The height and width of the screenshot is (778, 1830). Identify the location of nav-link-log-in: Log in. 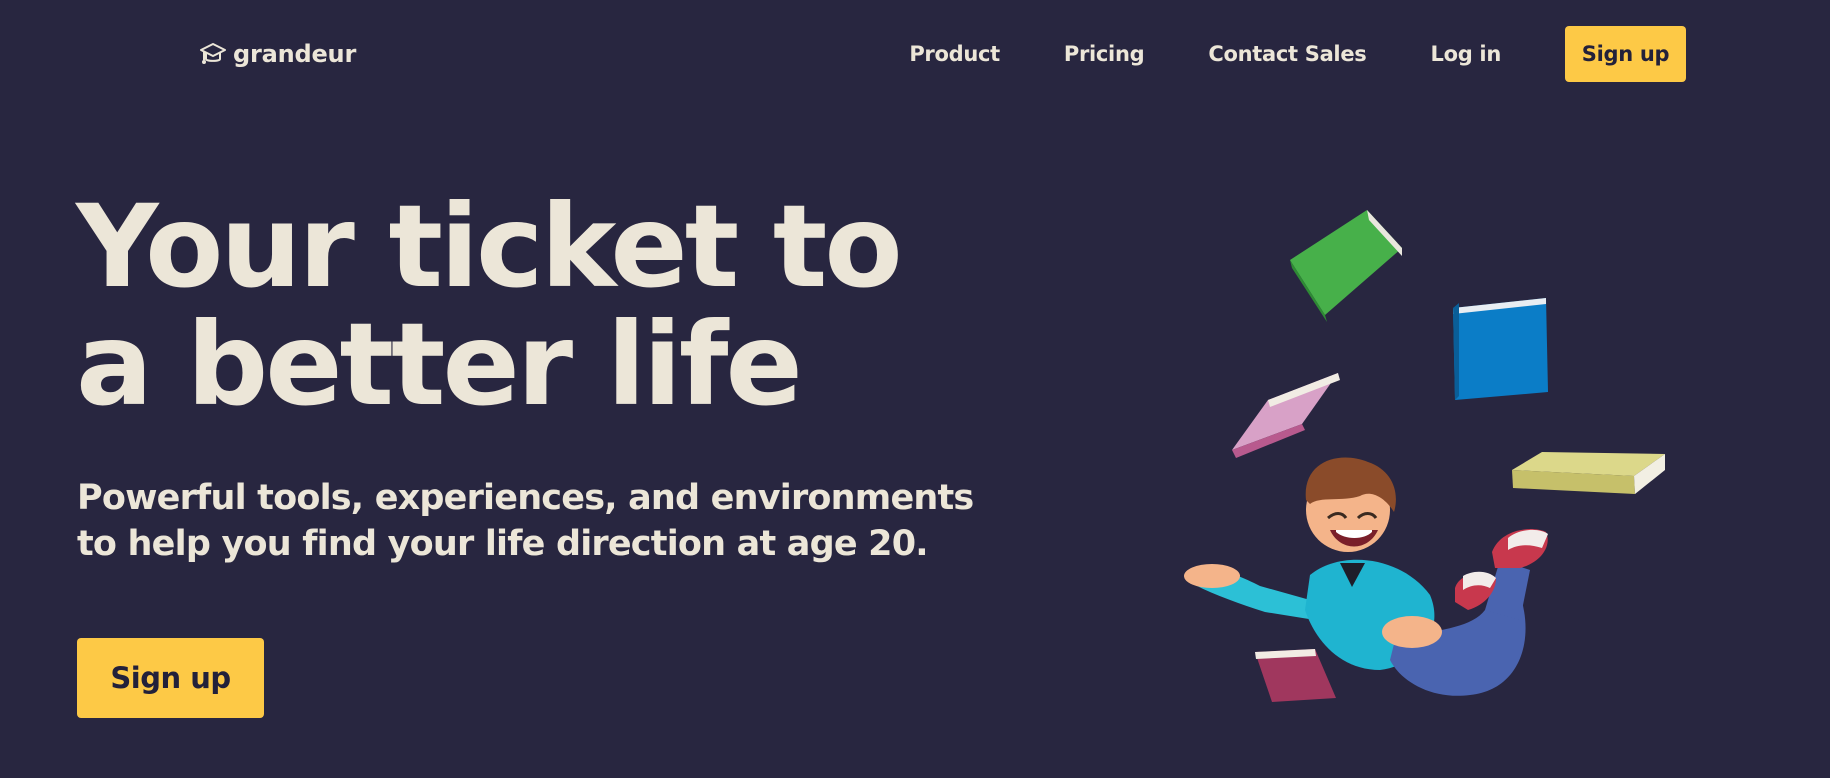
(1465, 54).